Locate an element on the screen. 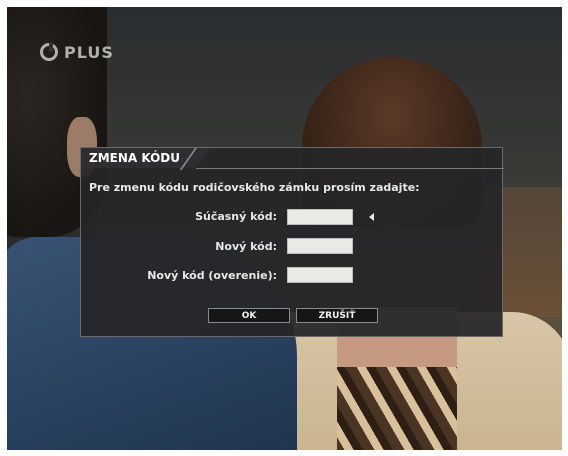 This screenshot has width=568, height=456. dialog-title: ZMENA KÓDU is located at coordinates (135, 158).